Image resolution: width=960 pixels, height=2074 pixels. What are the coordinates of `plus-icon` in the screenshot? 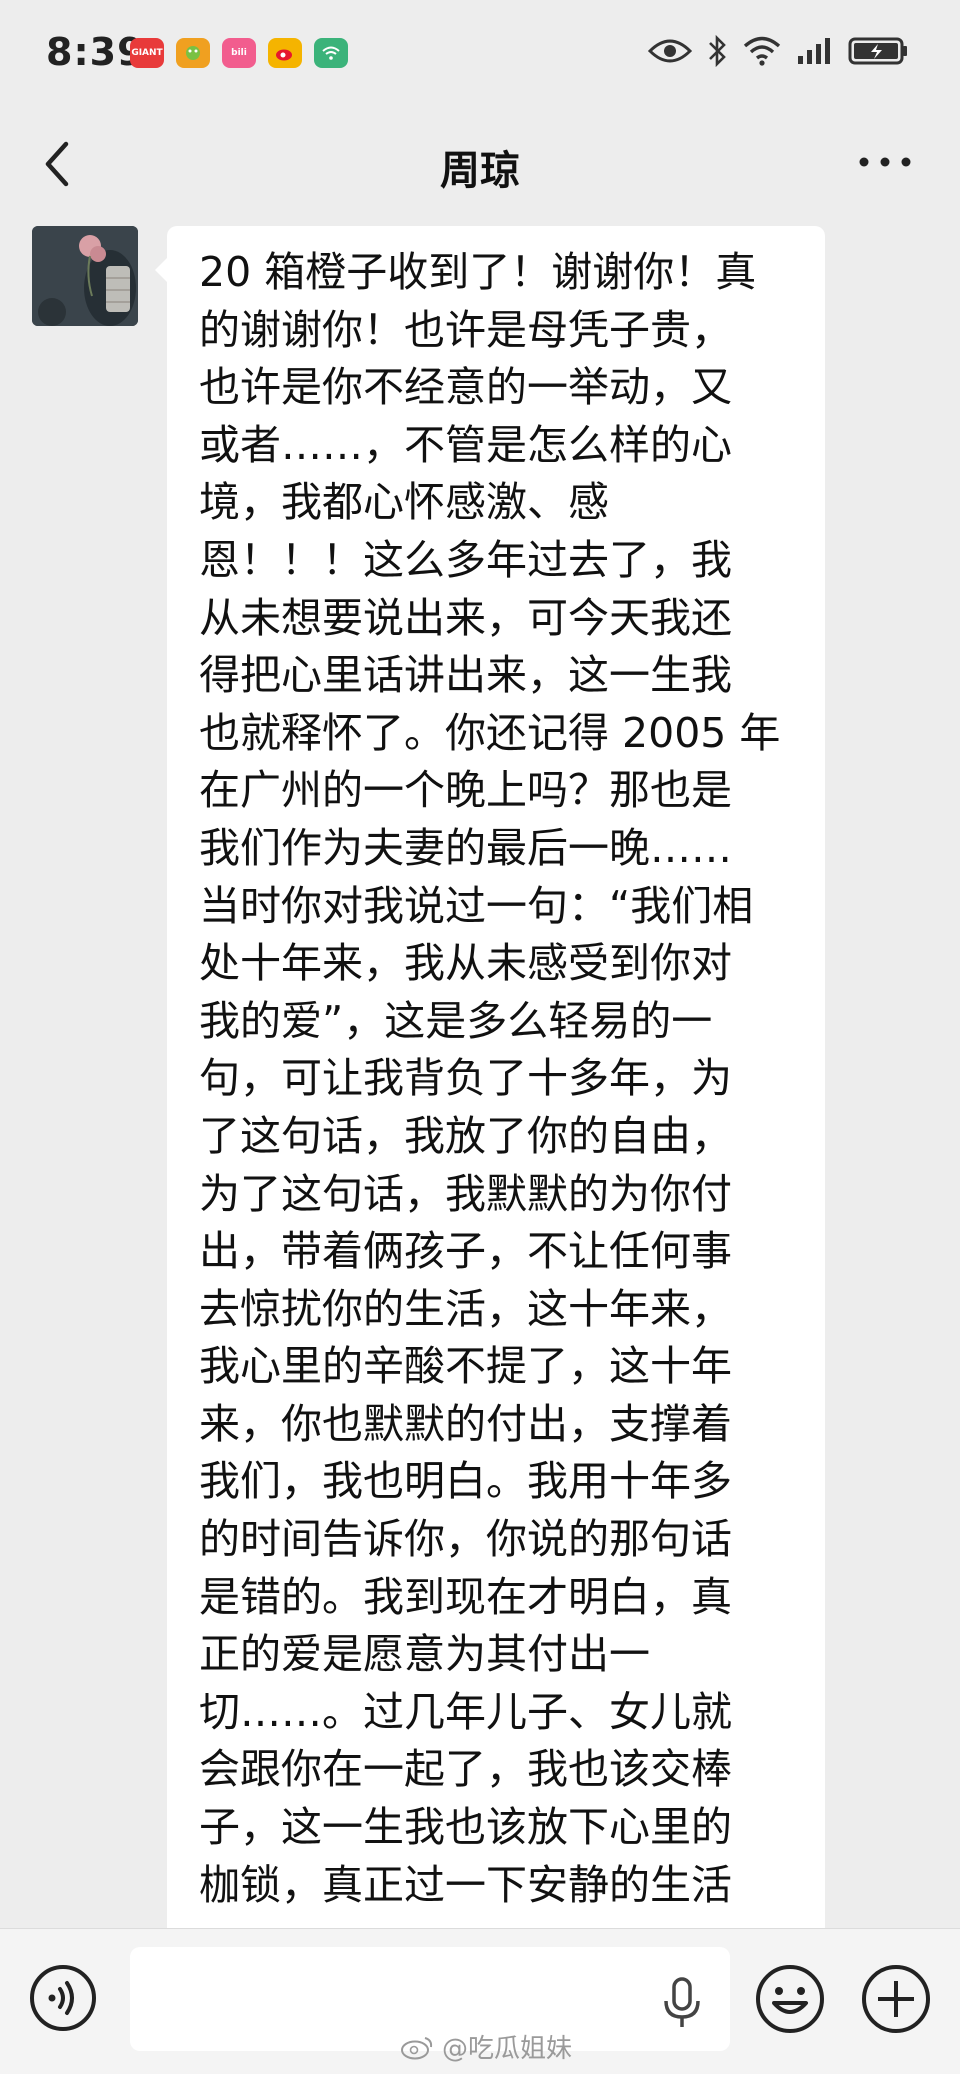 It's located at (896, 1999).